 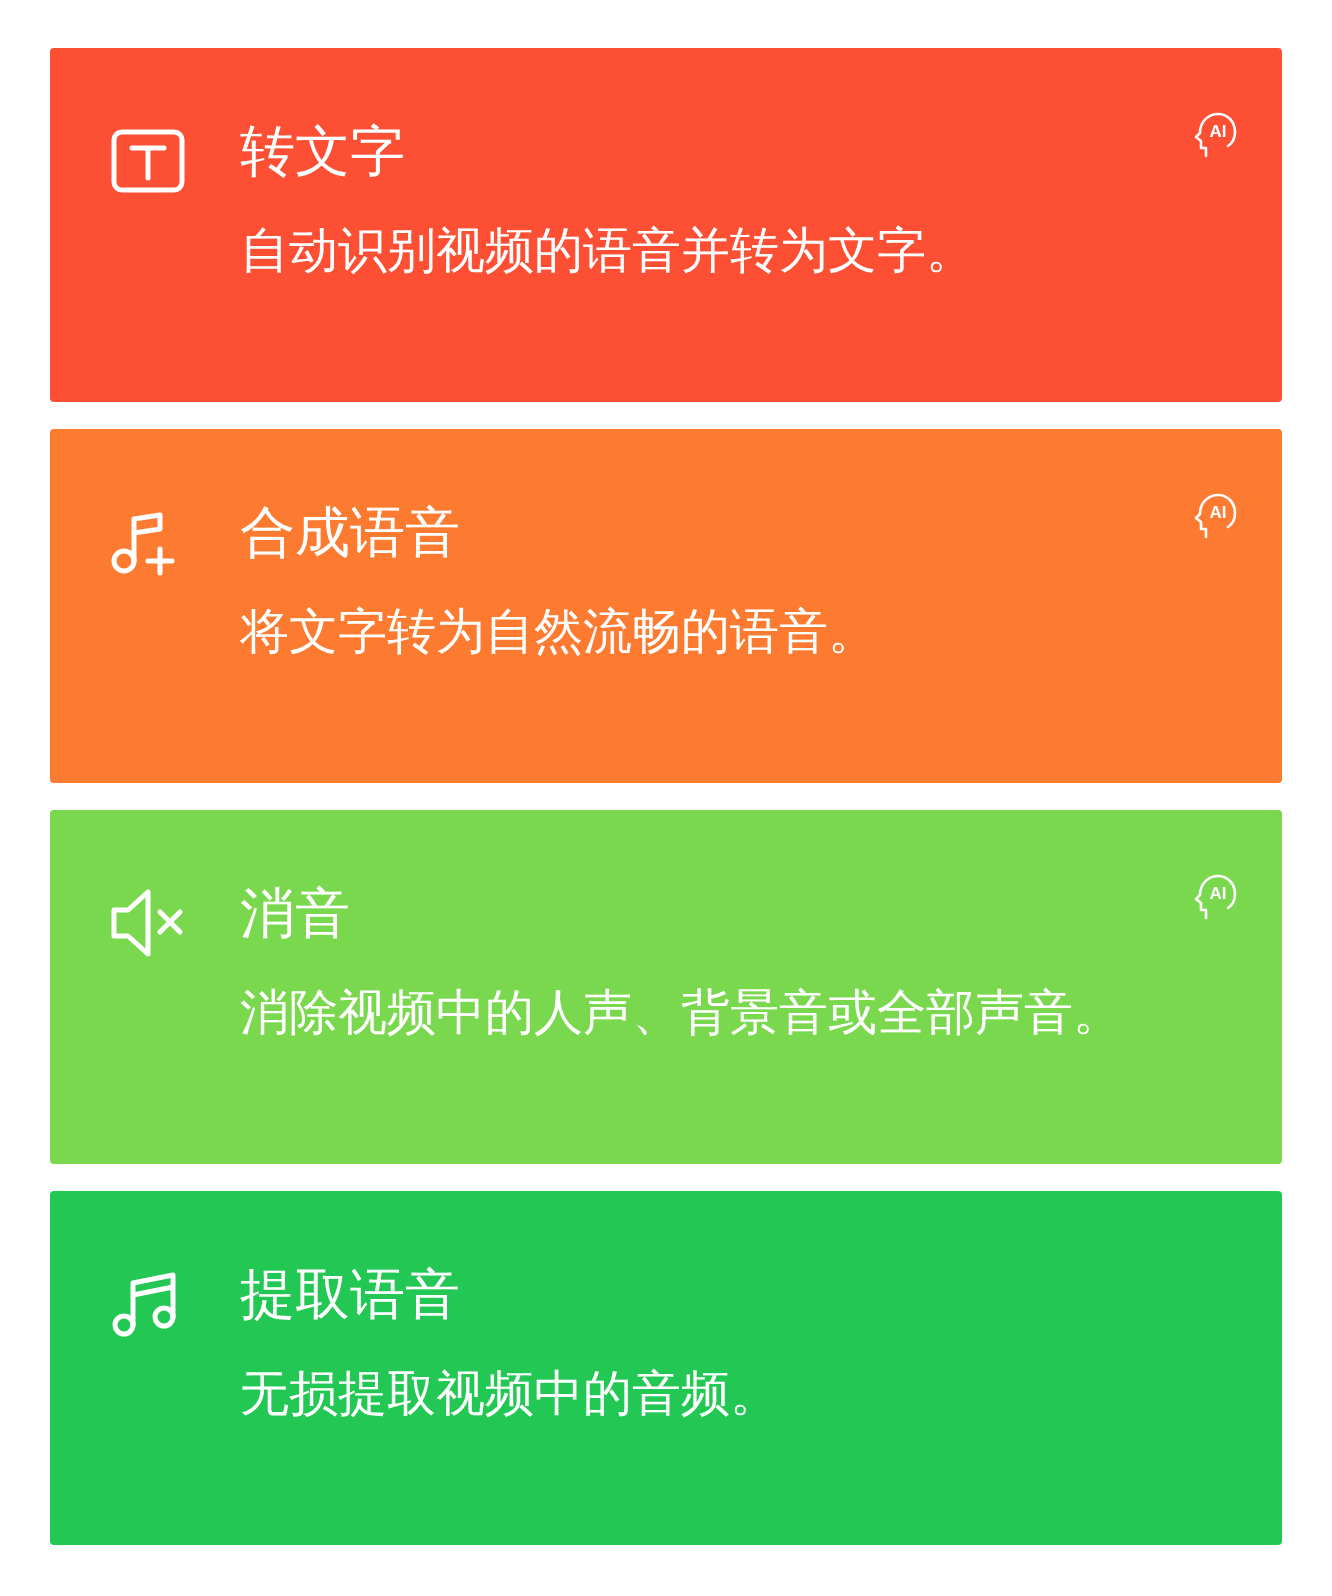 What do you see at coordinates (681, 1013) in the screenshot?
I see `card-description: 消除视频中的人声、背景音或全部声音。` at bounding box center [681, 1013].